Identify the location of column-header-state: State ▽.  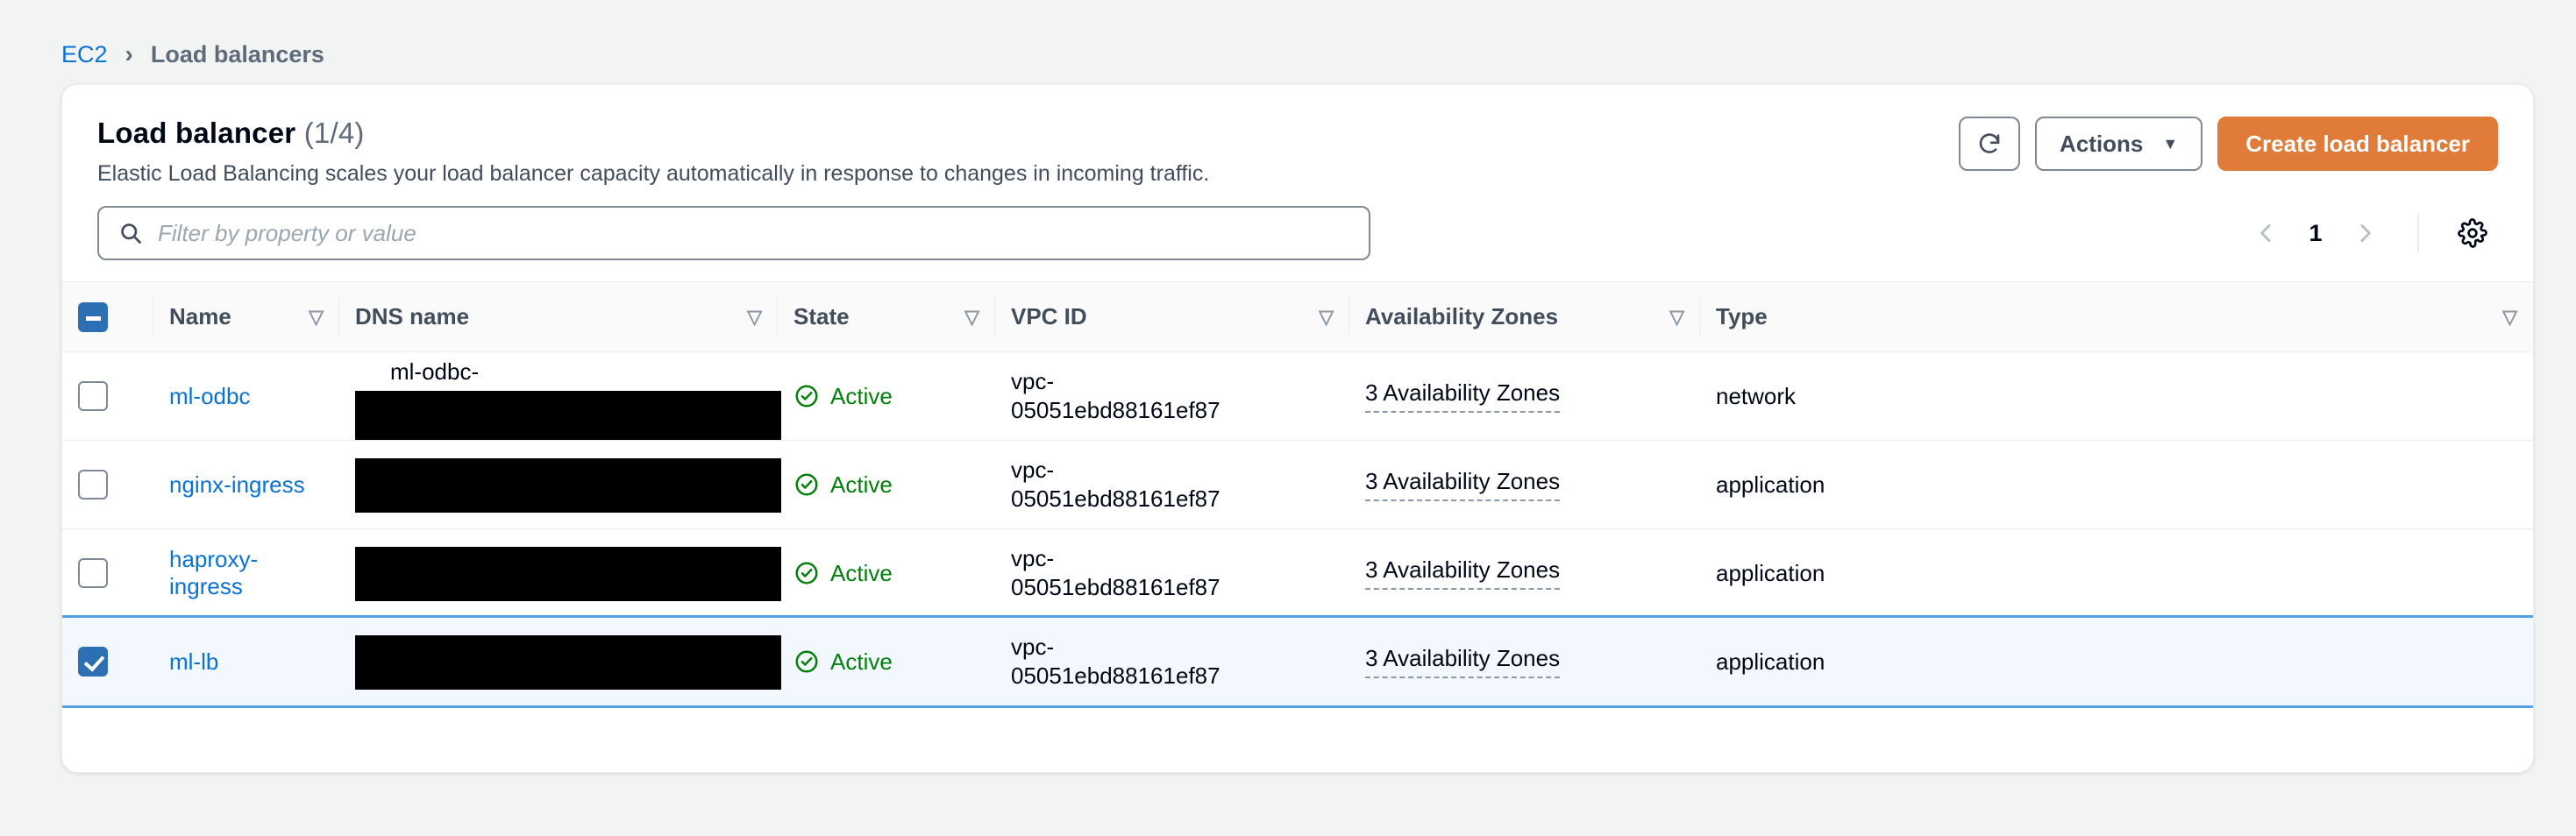
(886, 316).